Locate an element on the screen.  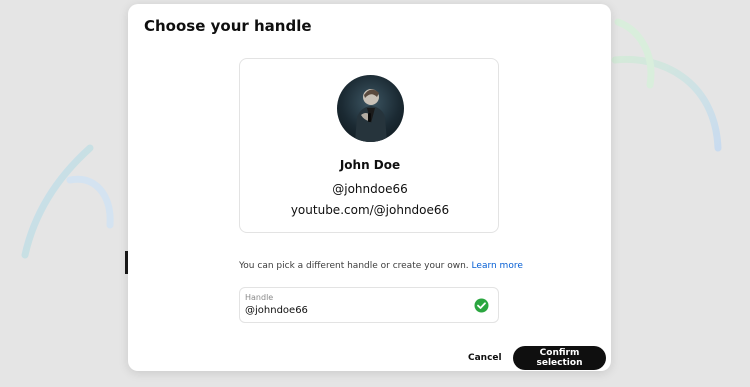
avatar is located at coordinates (370, 108).